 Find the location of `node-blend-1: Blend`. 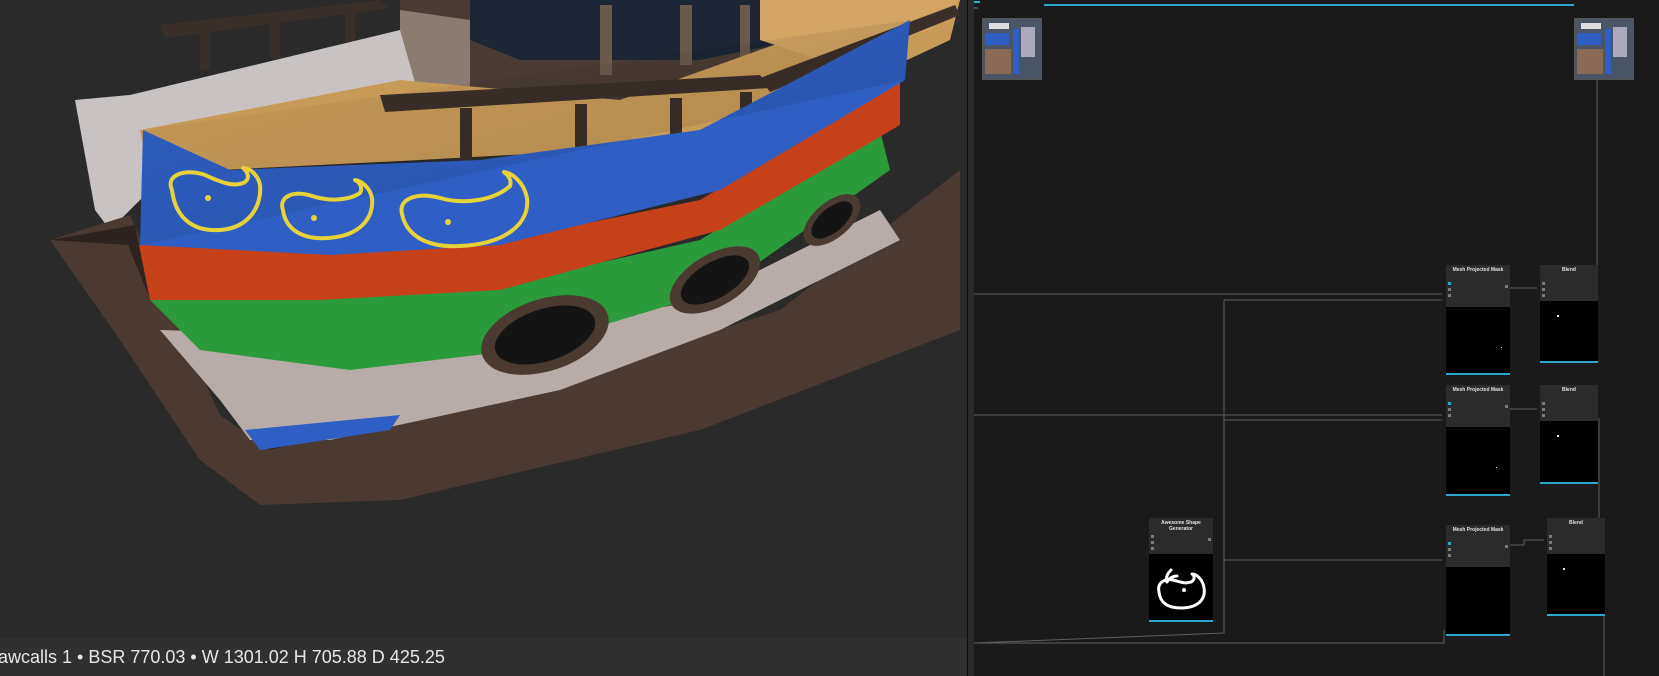

node-blend-1: Blend is located at coordinates (1569, 314).